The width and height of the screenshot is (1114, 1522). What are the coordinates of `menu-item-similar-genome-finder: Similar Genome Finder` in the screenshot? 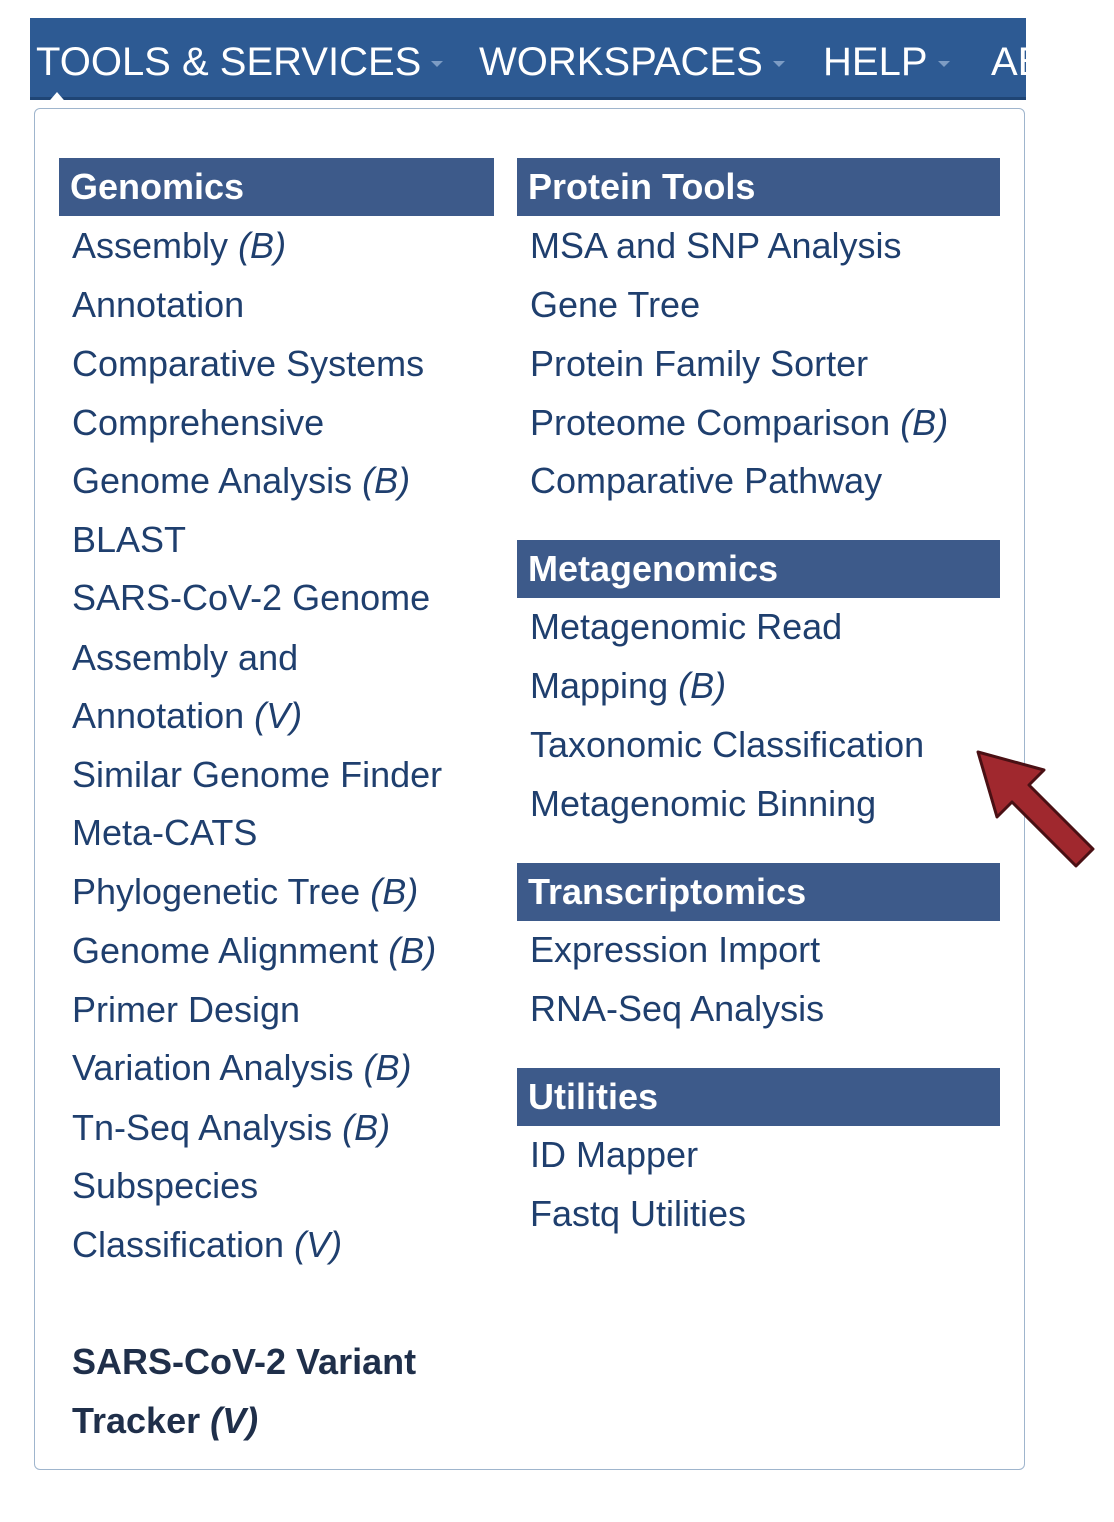 It's located at (257, 775).